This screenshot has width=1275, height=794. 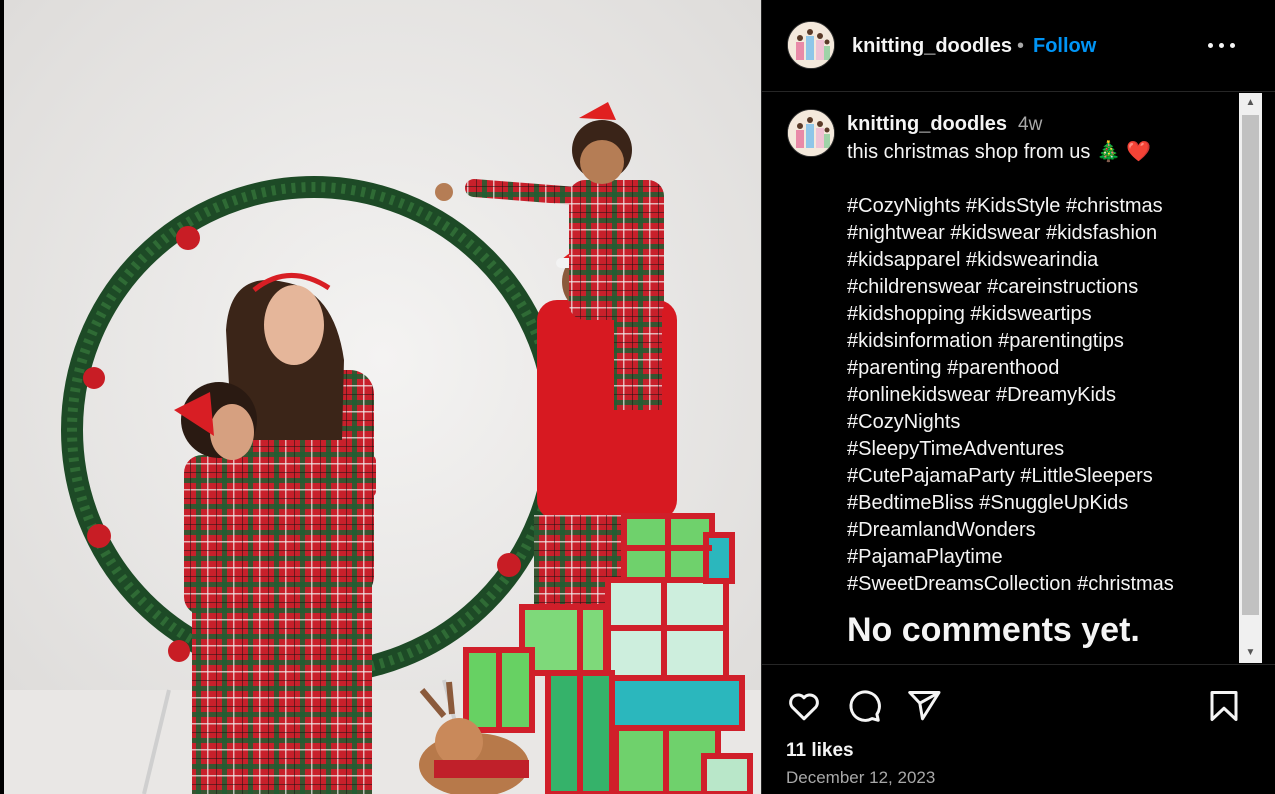 I want to click on share-icon, so click(x=924, y=706).